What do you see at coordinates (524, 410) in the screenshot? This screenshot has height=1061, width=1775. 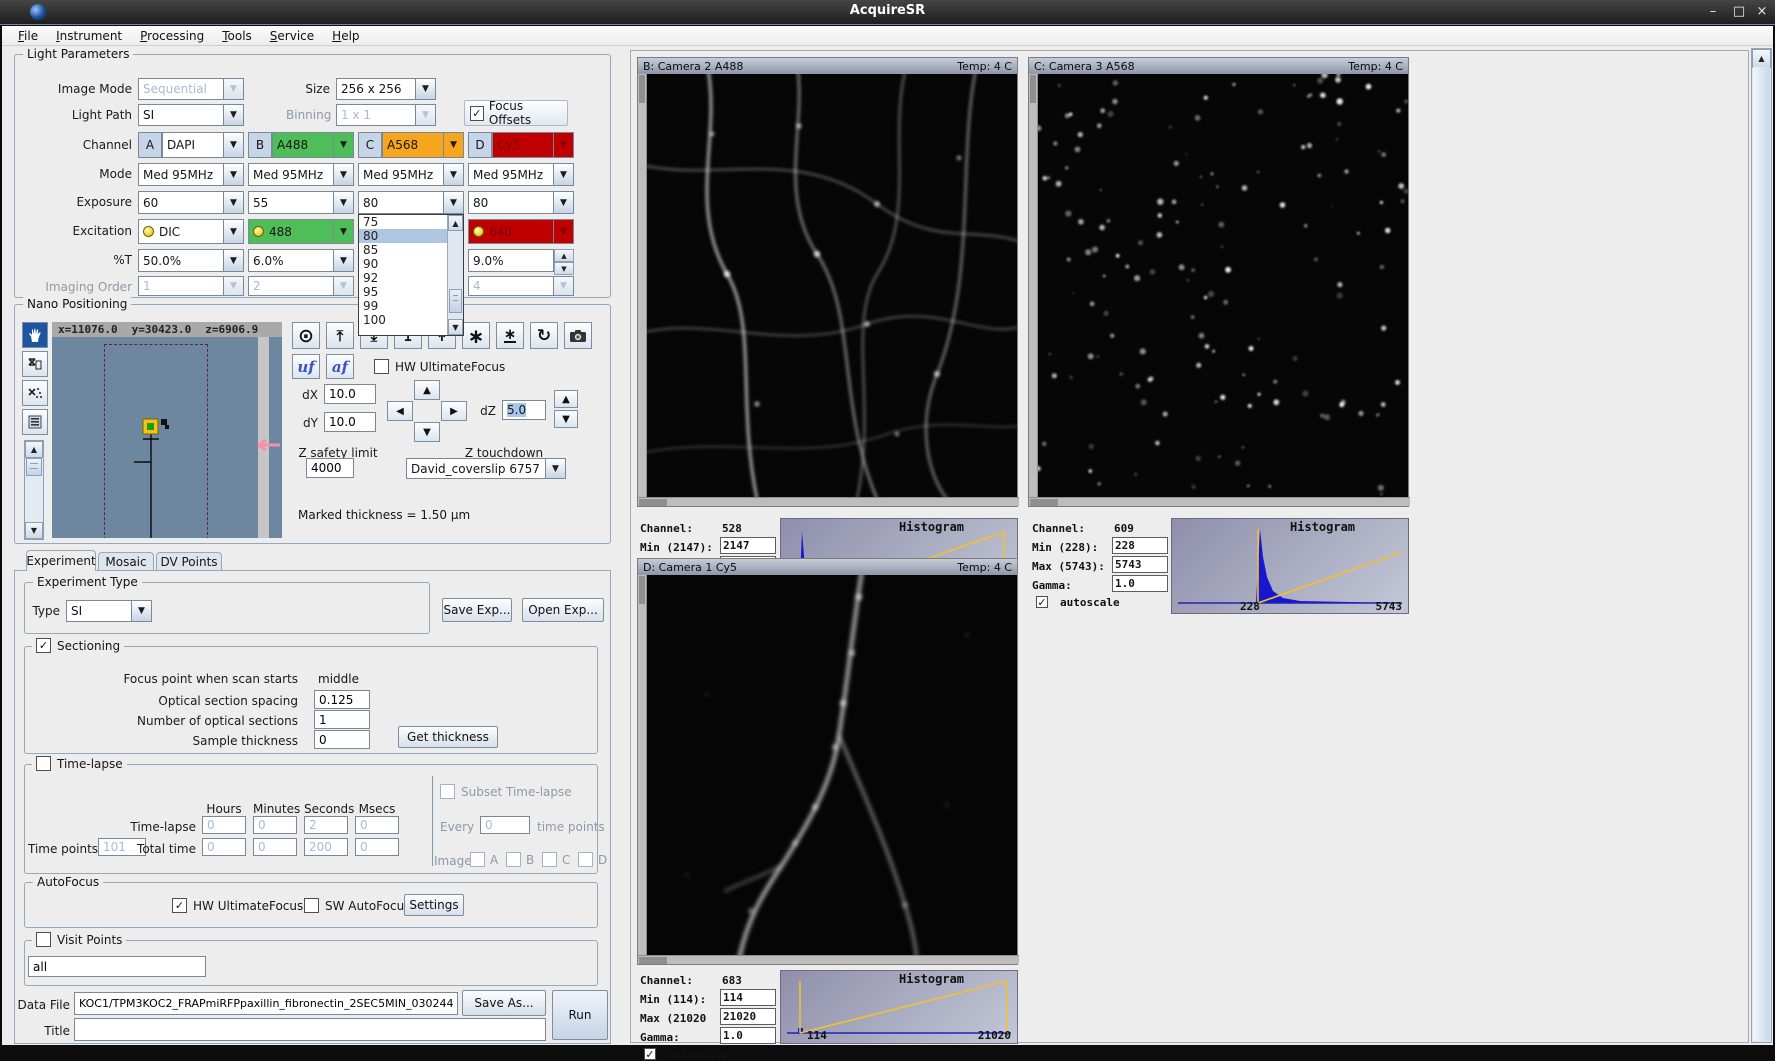 I see `dz-input: 5.0` at bounding box center [524, 410].